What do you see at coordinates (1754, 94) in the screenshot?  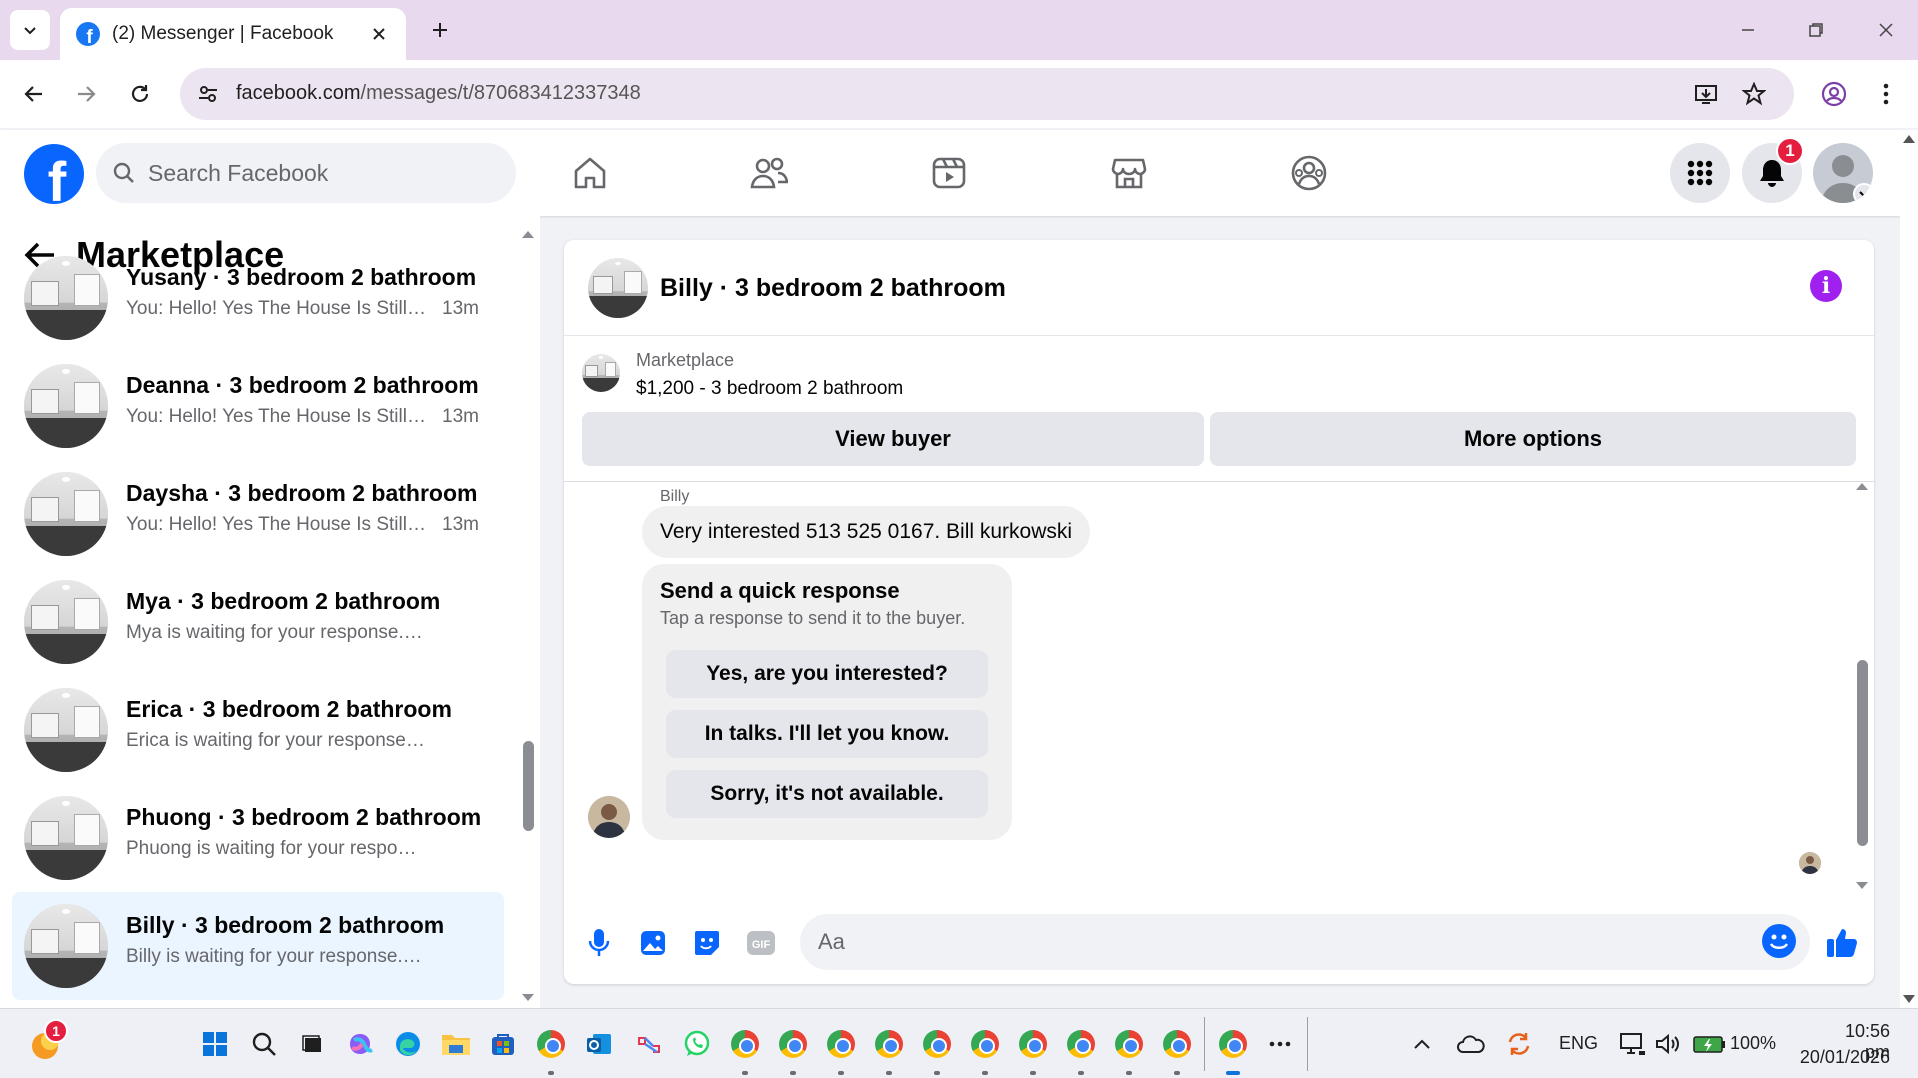 I see `bookmark-star-icon` at bounding box center [1754, 94].